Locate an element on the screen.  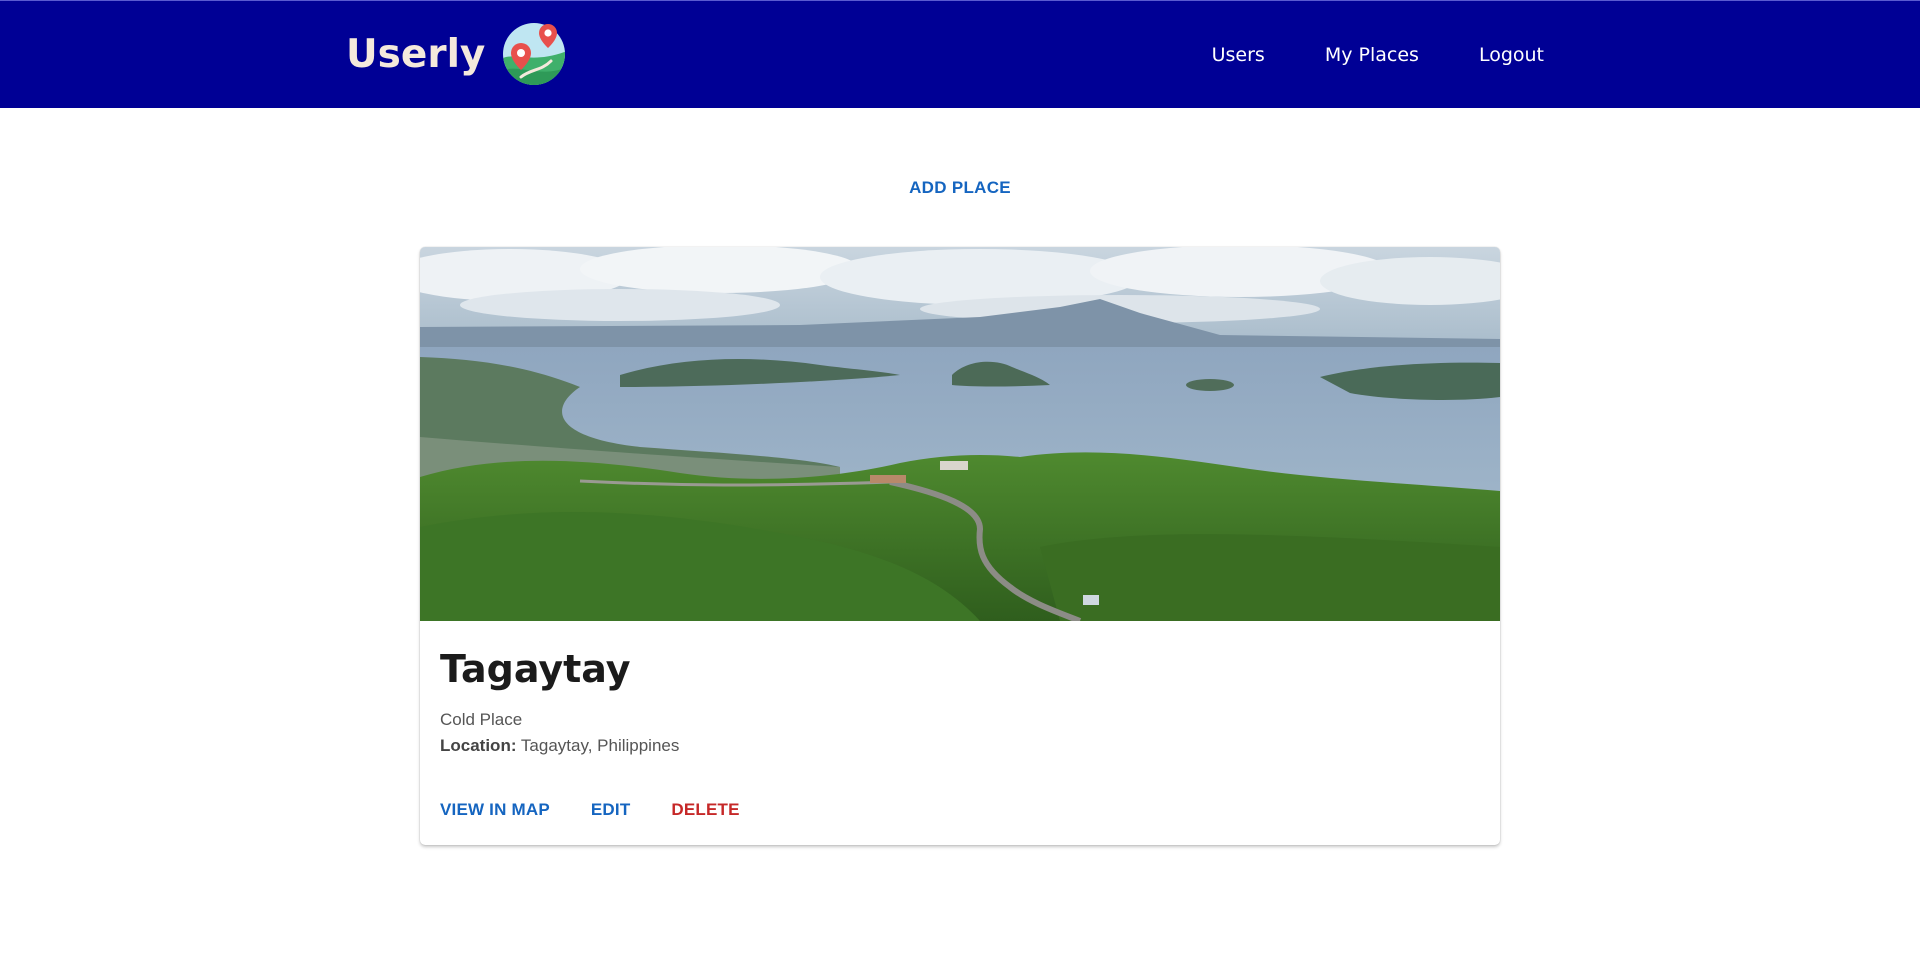
place-actions: VIEW IN MAP EDIT DELETE is located at coordinates (590, 810).